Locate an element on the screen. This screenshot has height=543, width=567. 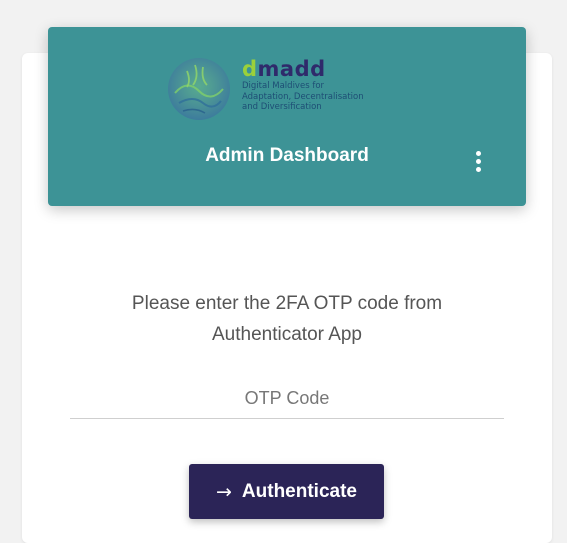
page-title: Admin Dashboard is located at coordinates (287, 155).